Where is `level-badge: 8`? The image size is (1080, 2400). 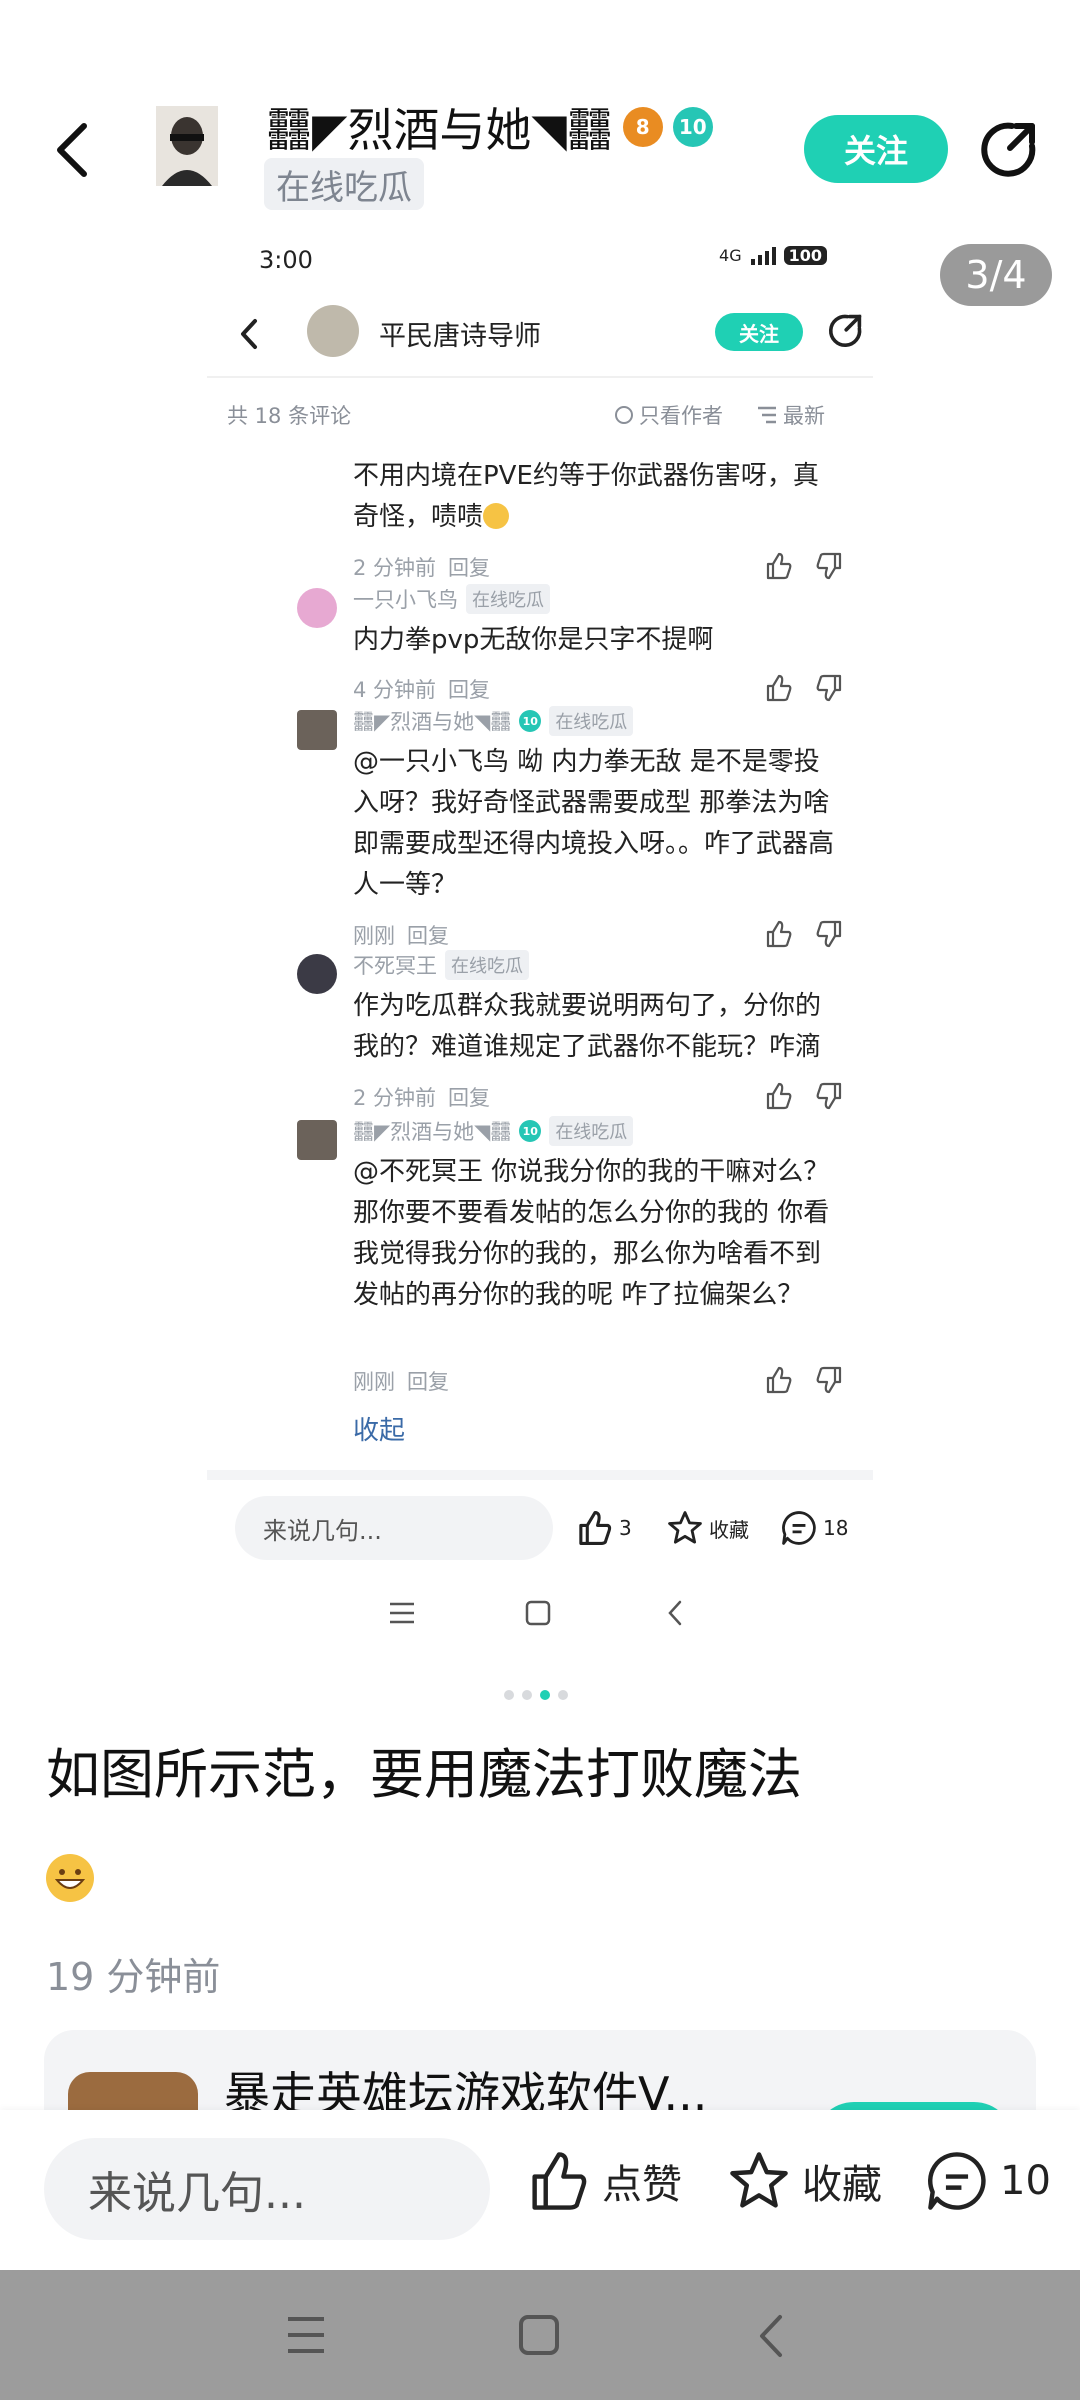 level-badge: 8 is located at coordinates (642, 127).